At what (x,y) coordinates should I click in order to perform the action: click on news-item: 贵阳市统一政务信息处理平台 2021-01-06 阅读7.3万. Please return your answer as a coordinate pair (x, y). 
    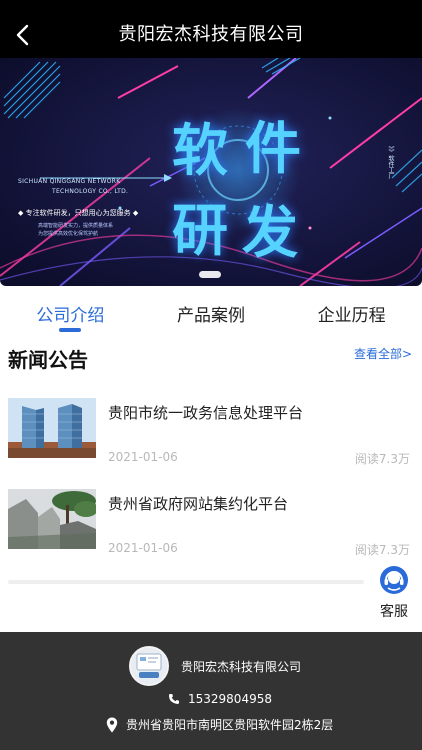
    Looking at the image, I should click on (211, 438).